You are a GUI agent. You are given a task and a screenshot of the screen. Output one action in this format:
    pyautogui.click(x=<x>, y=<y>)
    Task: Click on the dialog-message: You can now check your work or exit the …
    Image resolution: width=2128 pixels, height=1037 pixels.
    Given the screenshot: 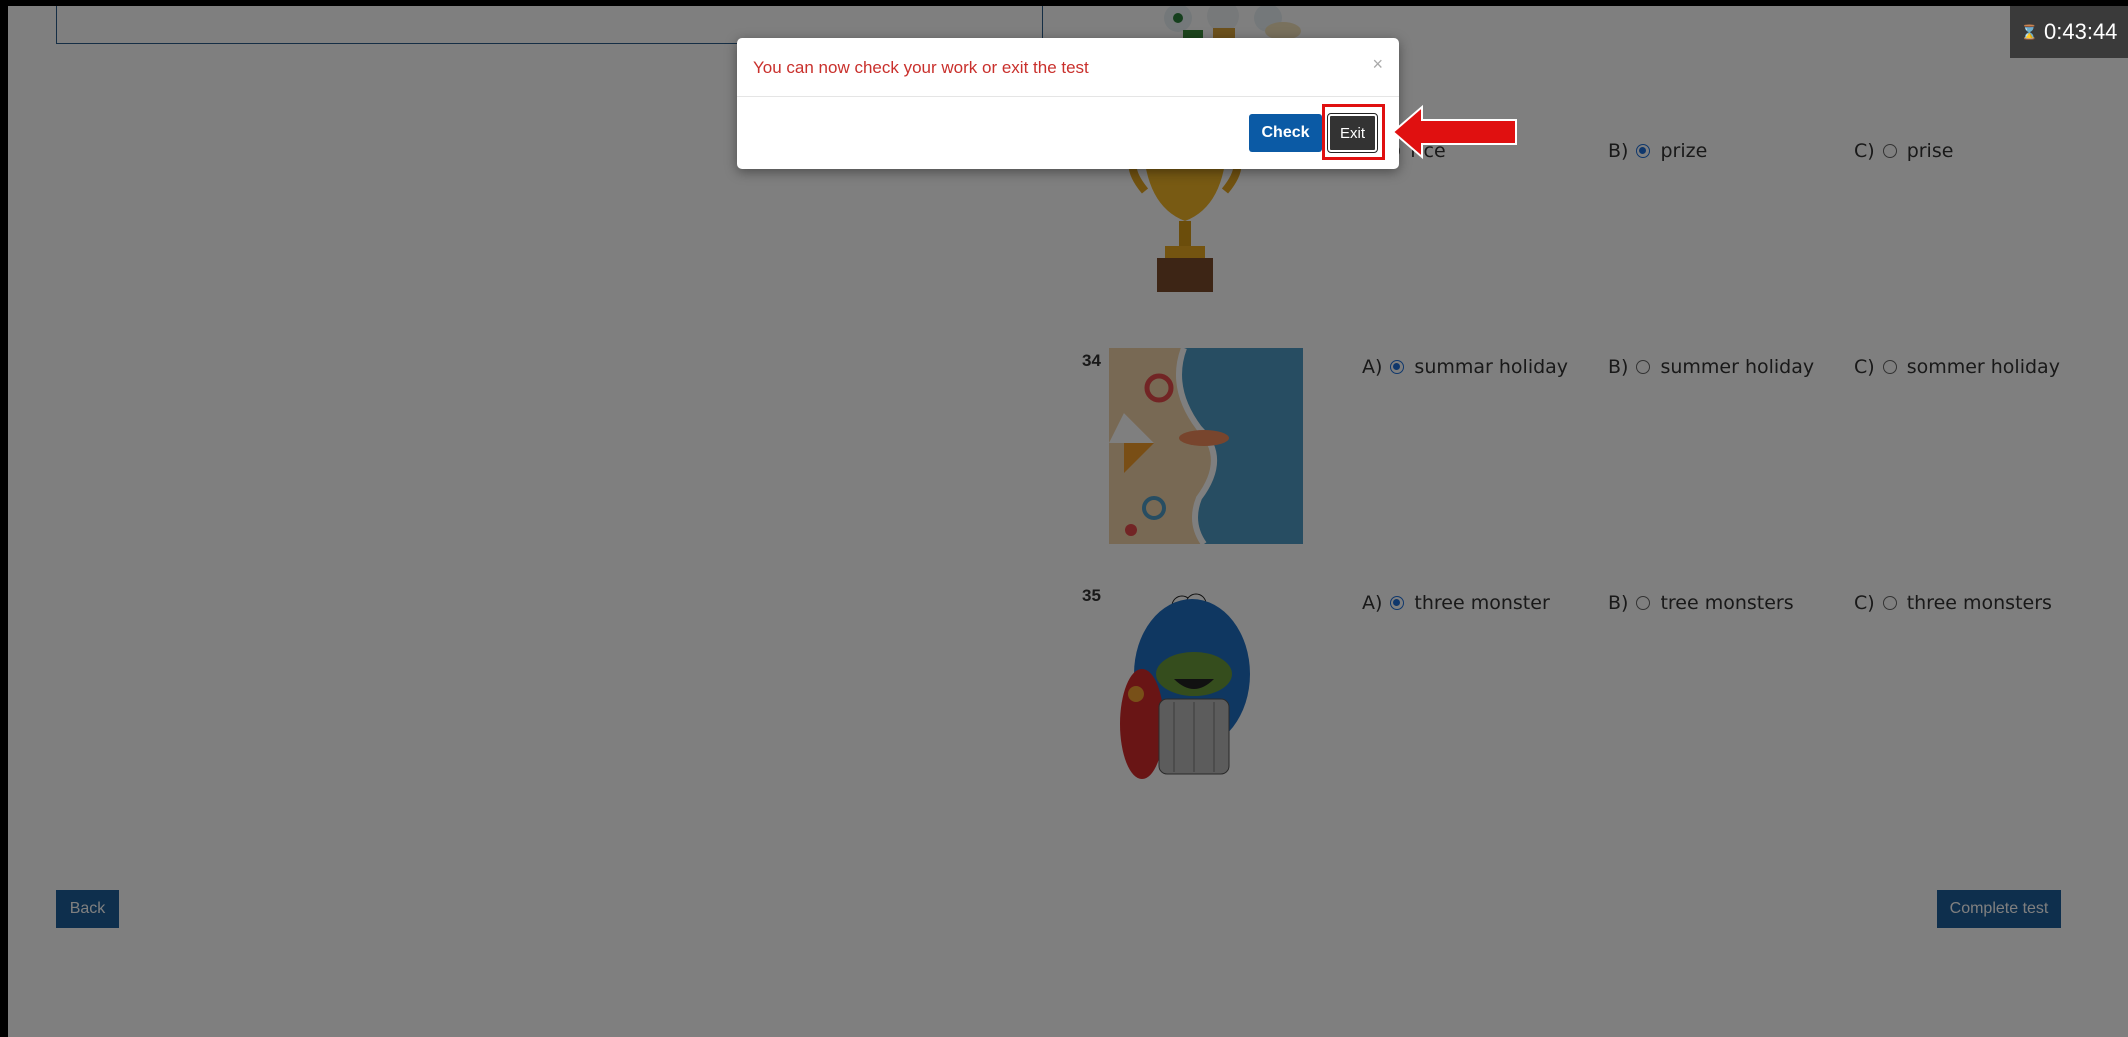 What is the action you would take?
    pyautogui.click(x=921, y=67)
    